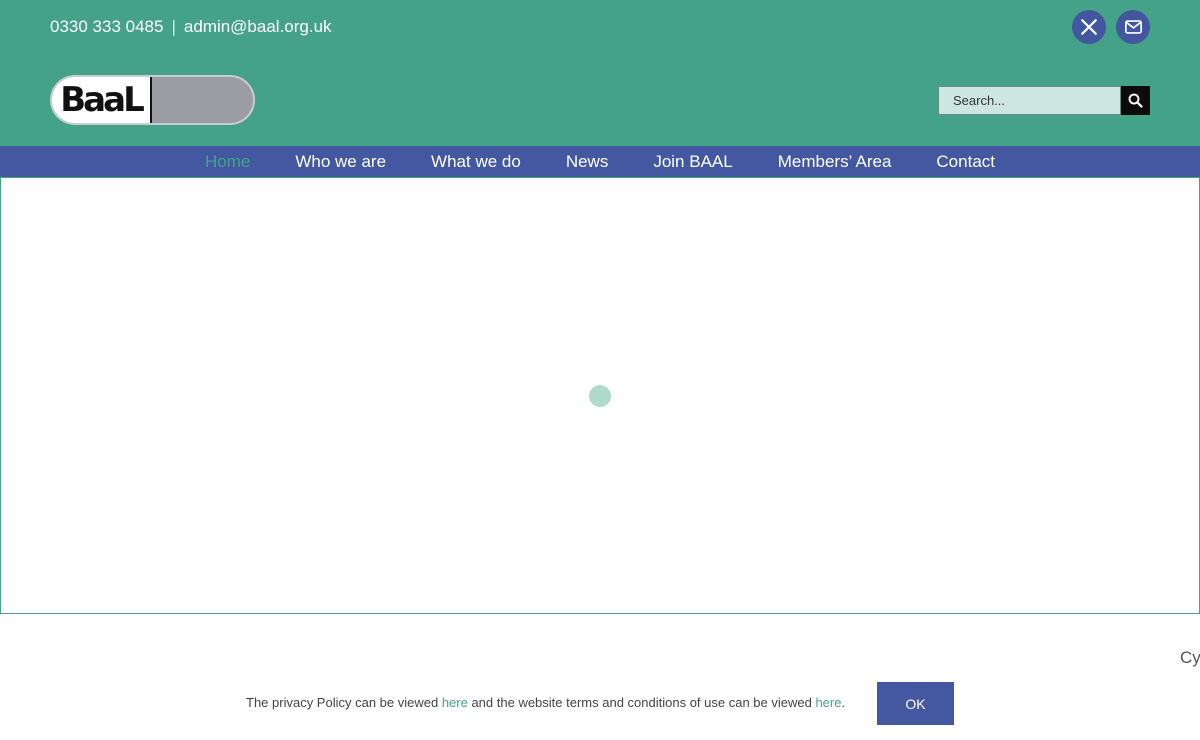  What do you see at coordinates (258, 27) in the screenshot?
I see `email-link: admin@baal.org.uk` at bounding box center [258, 27].